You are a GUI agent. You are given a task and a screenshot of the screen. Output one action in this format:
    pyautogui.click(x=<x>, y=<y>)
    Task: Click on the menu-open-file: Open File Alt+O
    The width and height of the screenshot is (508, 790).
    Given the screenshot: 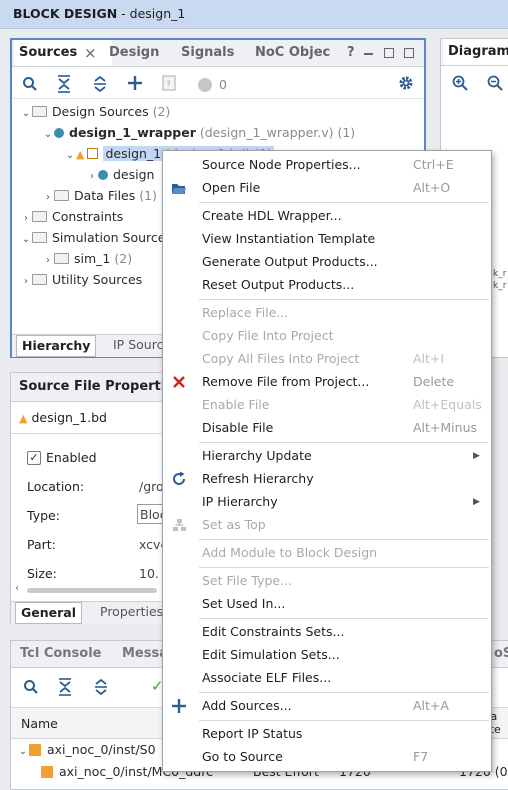 What is the action you would take?
    pyautogui.click(x=327, y=188)
    